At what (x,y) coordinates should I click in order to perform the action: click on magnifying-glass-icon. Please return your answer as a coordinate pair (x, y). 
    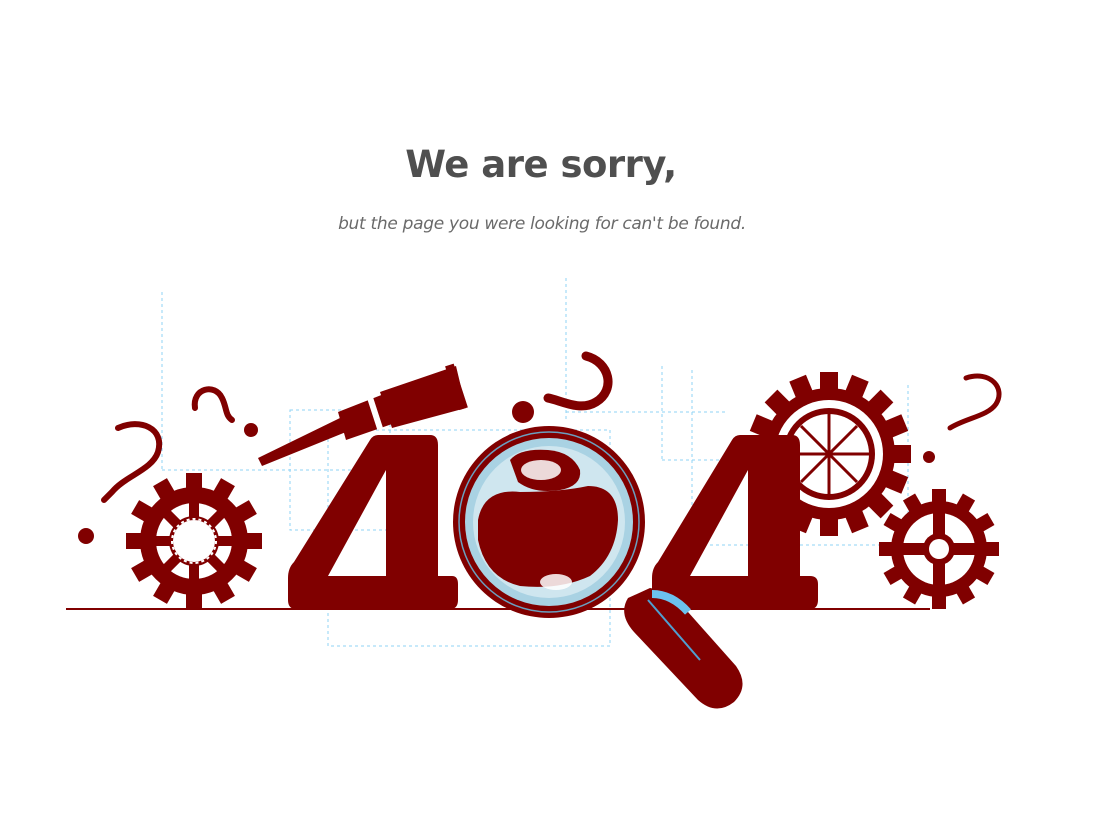
    Looking at the image, I should click on (598, 567).